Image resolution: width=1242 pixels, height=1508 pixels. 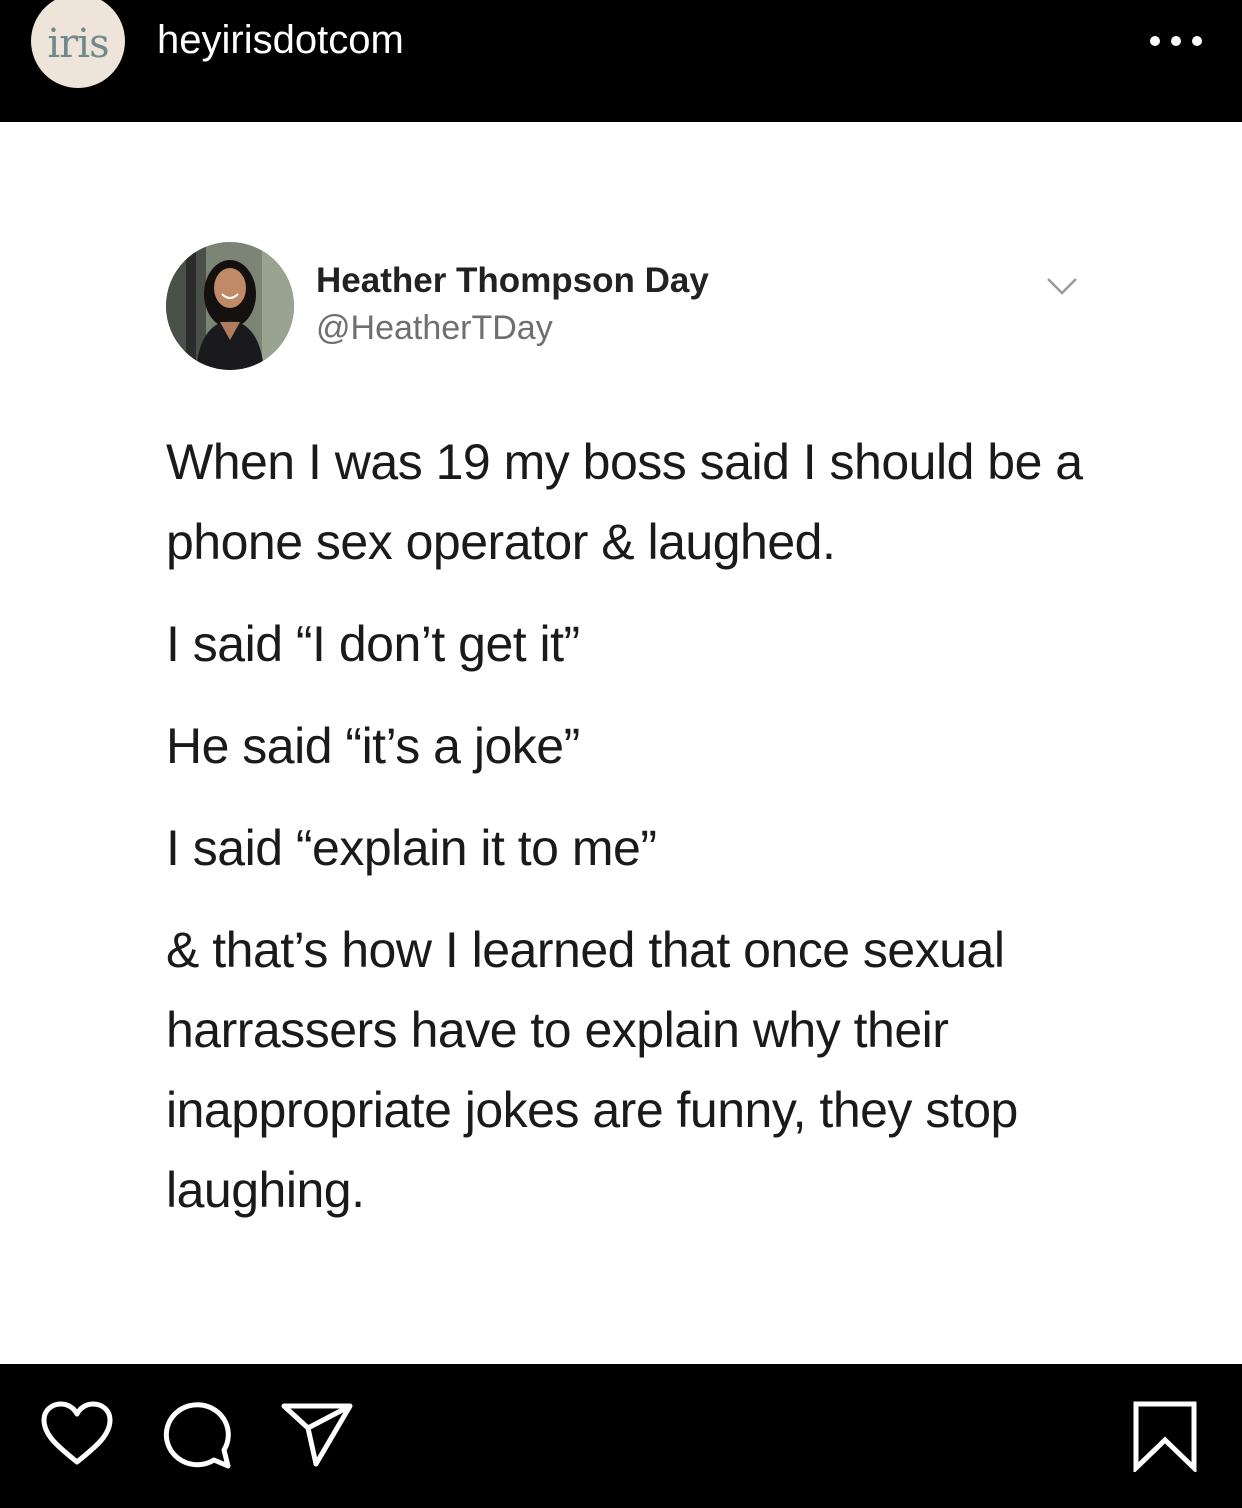 I want to click on username-link: heyirisdotcom, so click(x=280, y=40).